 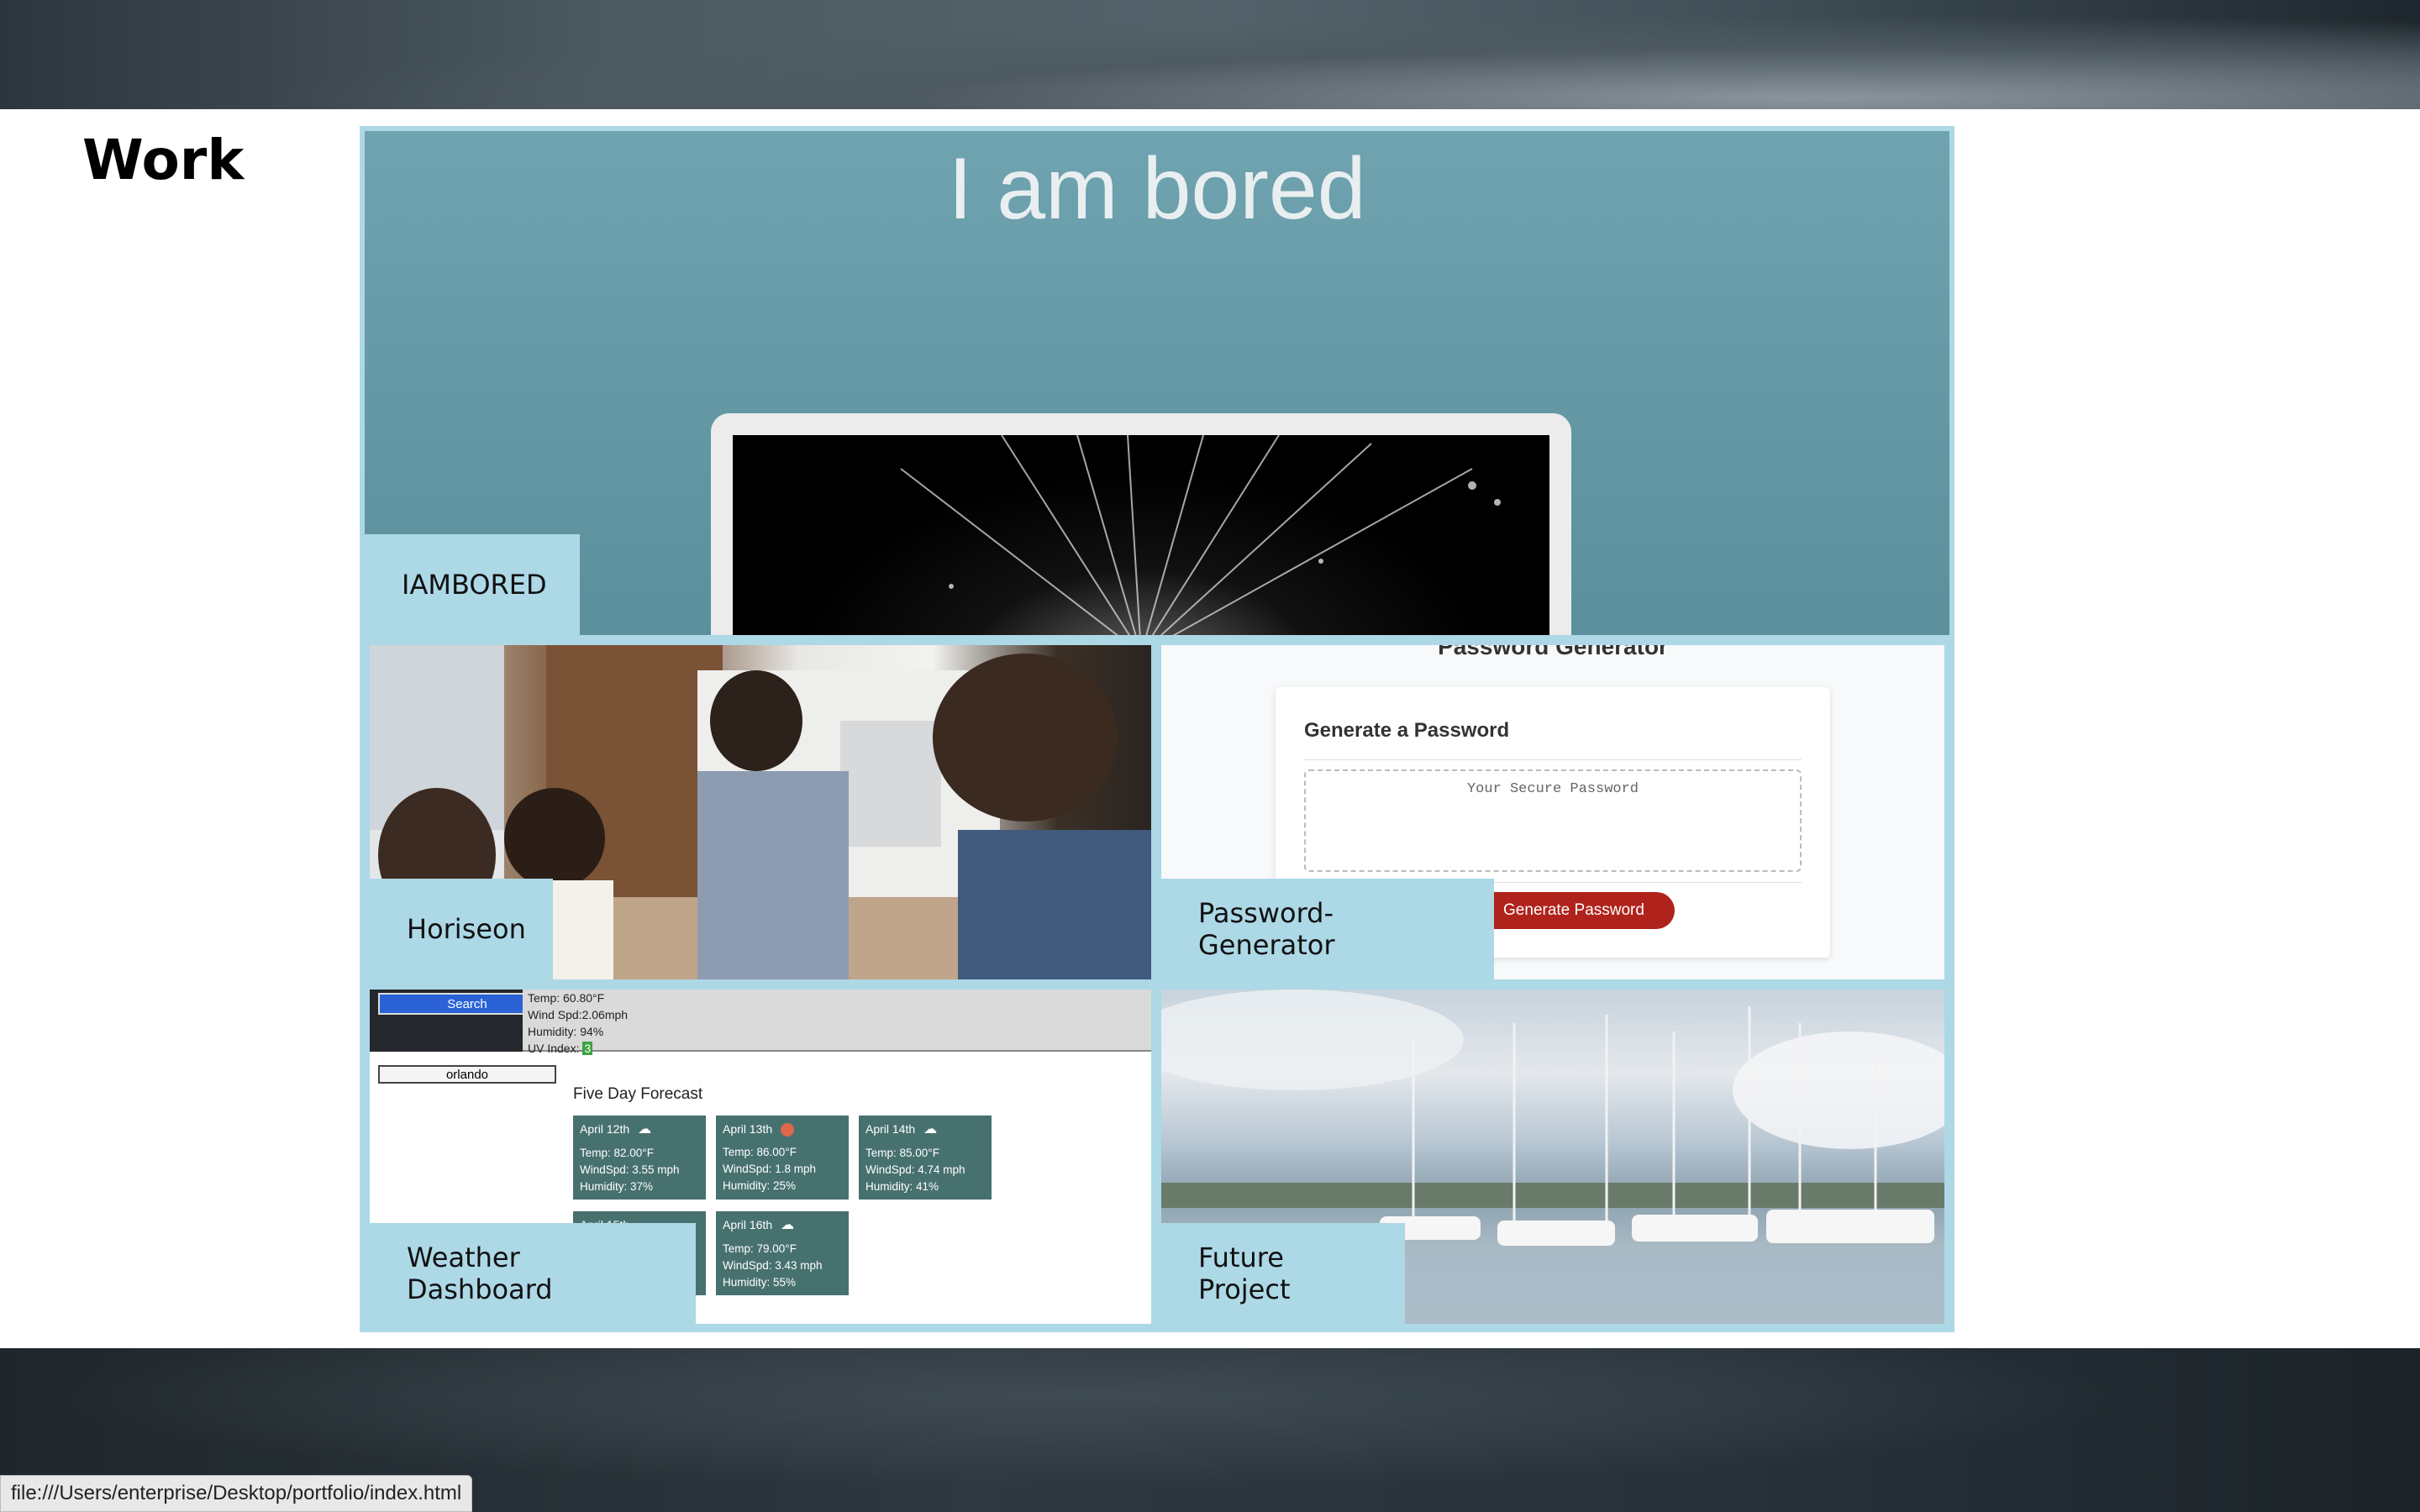 I want to click on pg-header: Password Generator, so click(x=1553, y=652).